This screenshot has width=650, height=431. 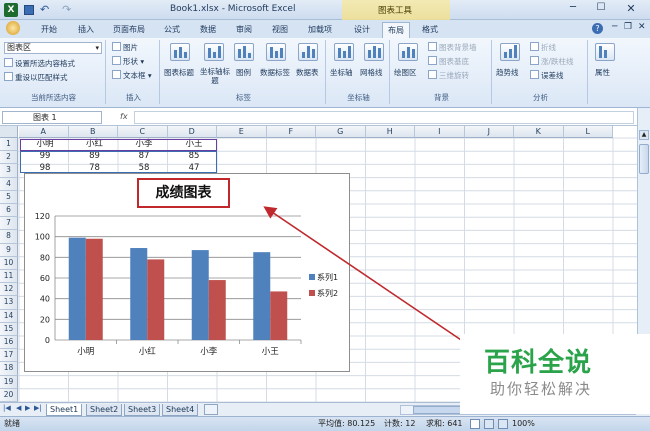 I want to click on help-icon: ?, so click(x=597, y=28).